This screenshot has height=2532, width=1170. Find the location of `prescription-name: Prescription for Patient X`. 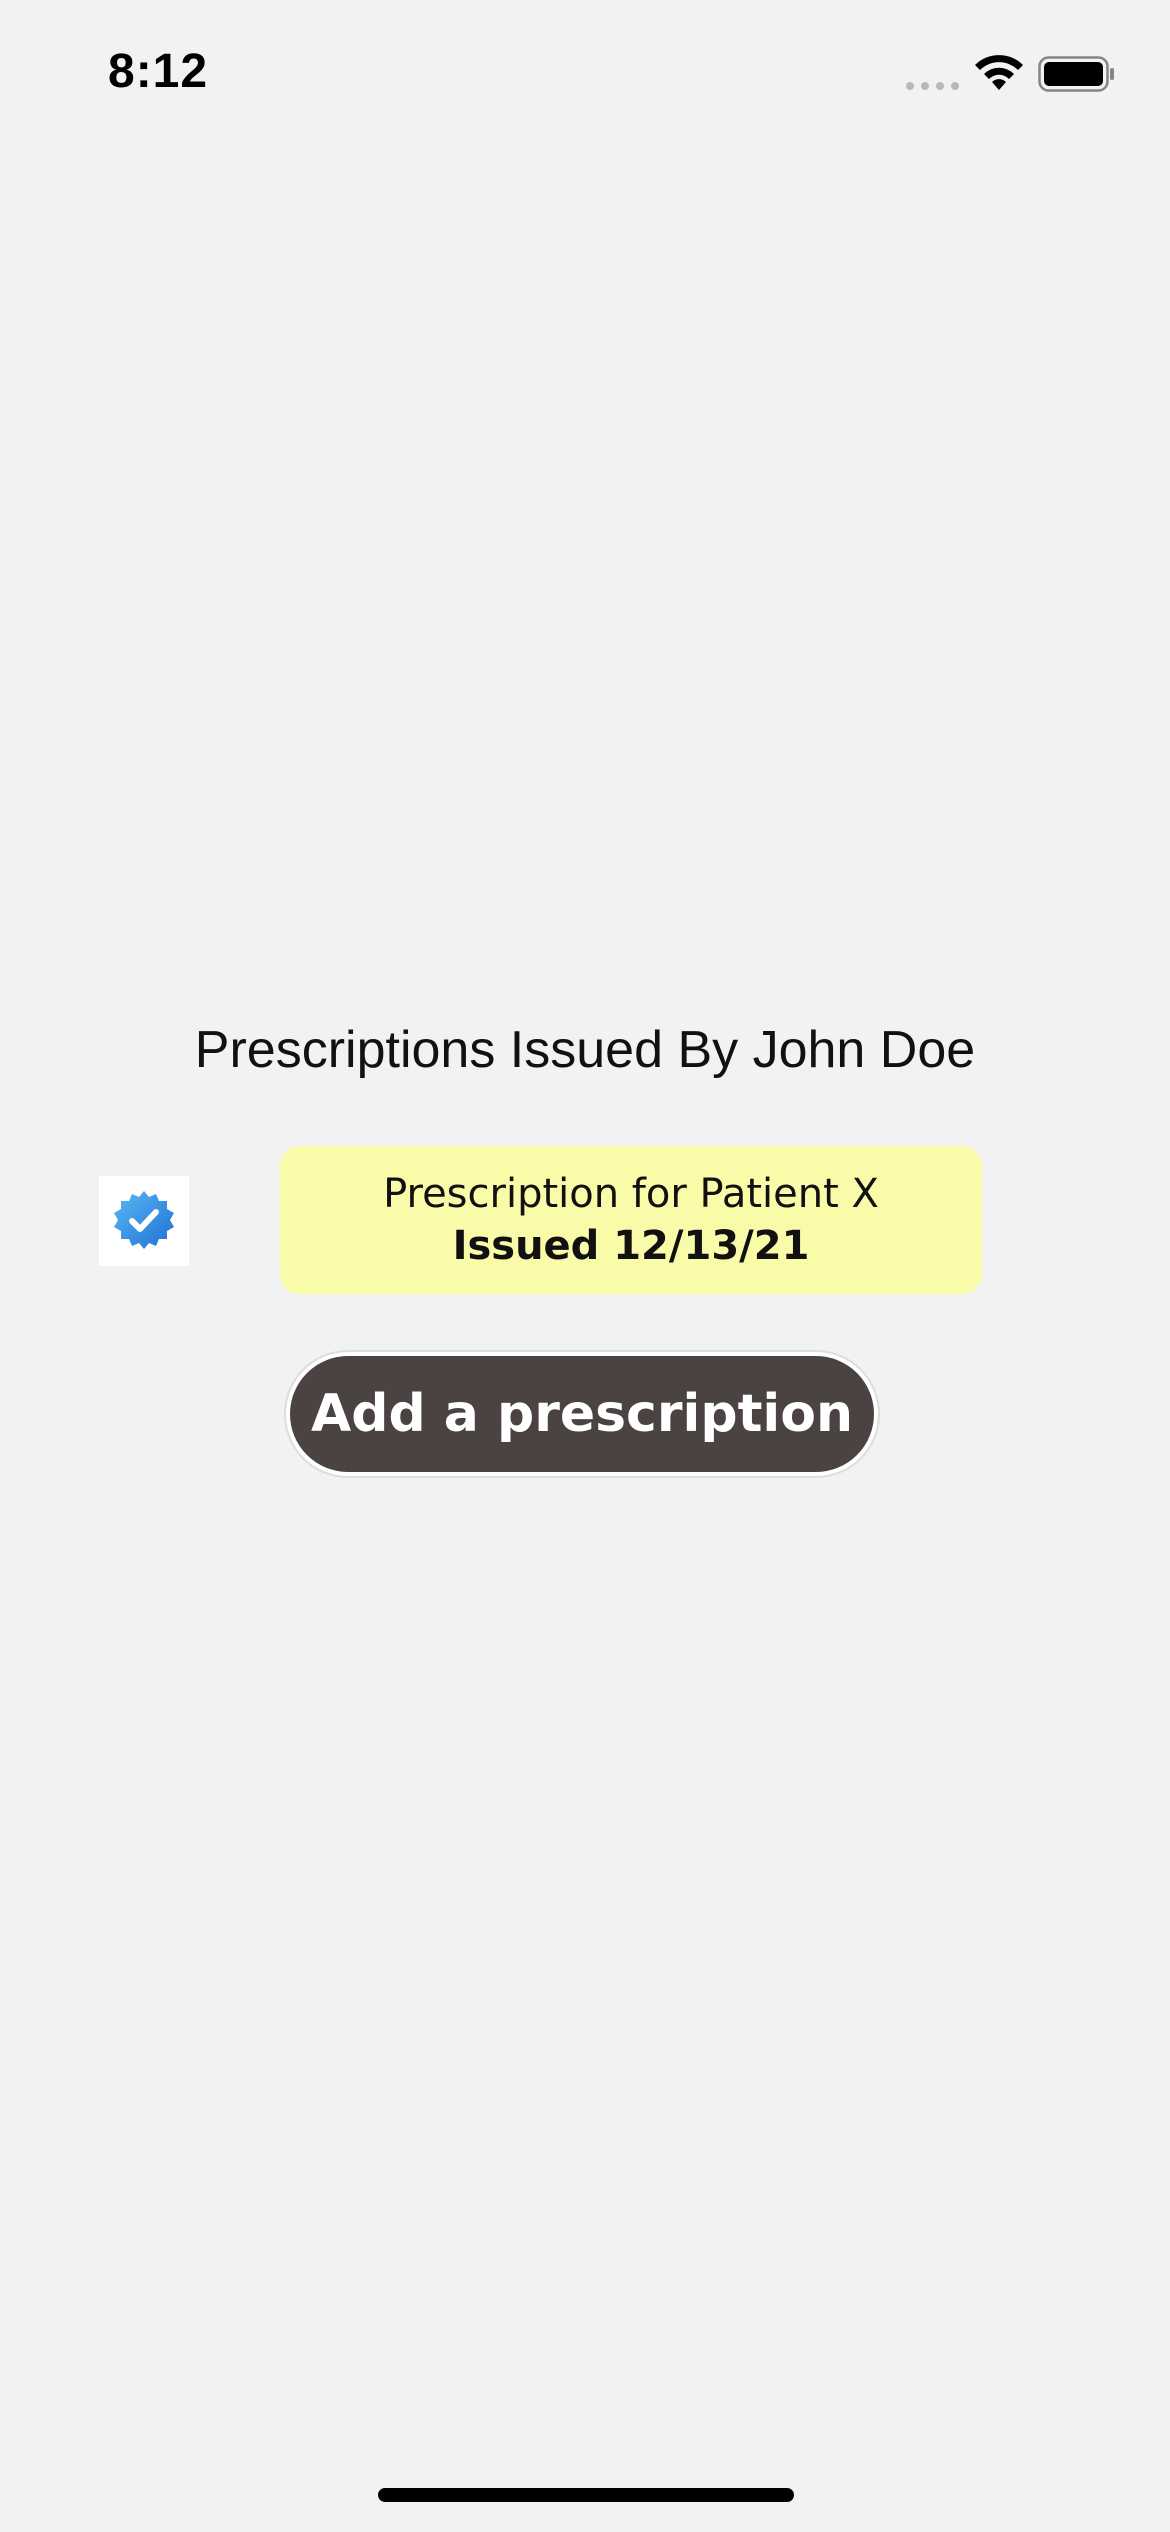

prescription-name: Prescription for Patient X is located at coordinates (631, 1194).